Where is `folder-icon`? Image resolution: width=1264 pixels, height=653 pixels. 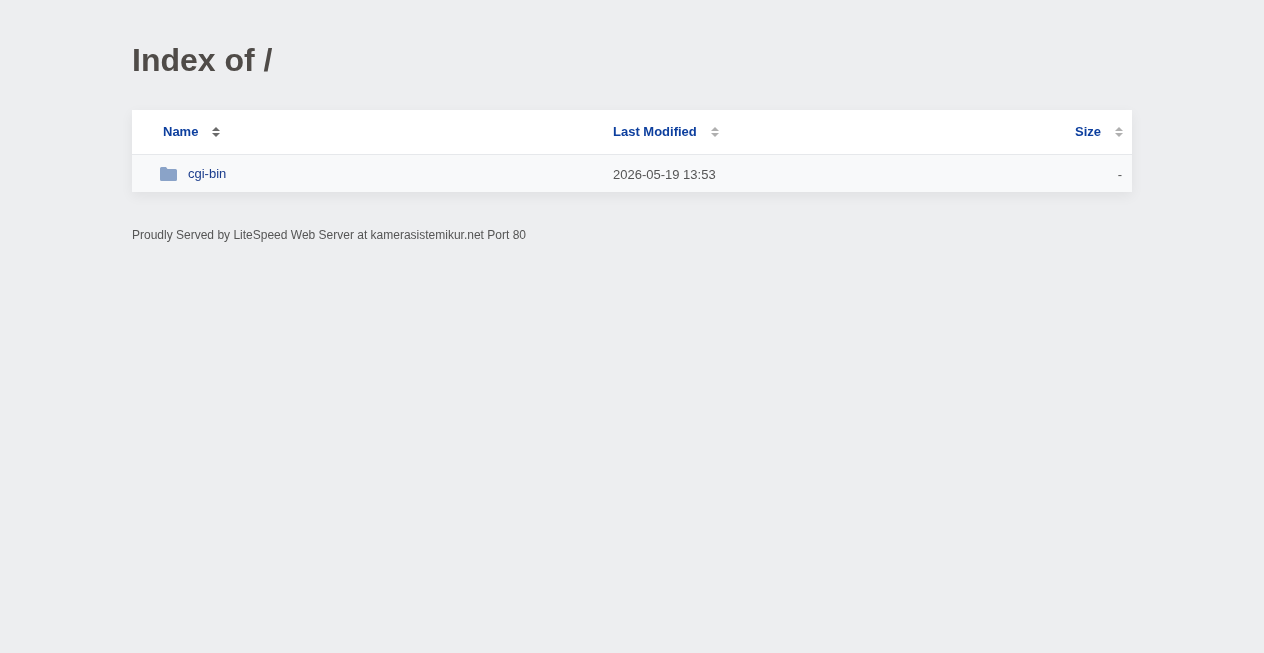 folder-icon is located at coordinates (168, 173).